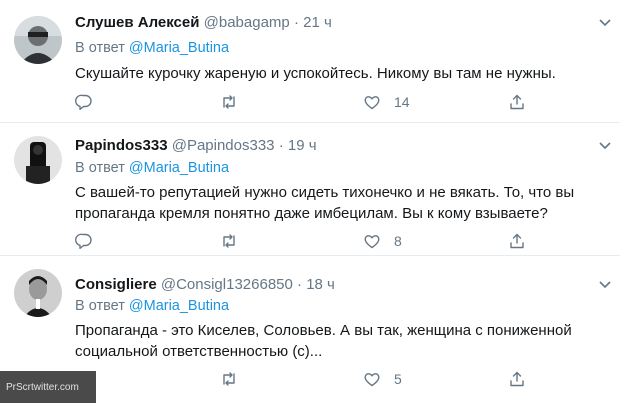 This screenshot has width=620, height=403. Describe the element at coordinates (302, 145) in the screenshot. I see `timestamp: 19 ч` at that location.